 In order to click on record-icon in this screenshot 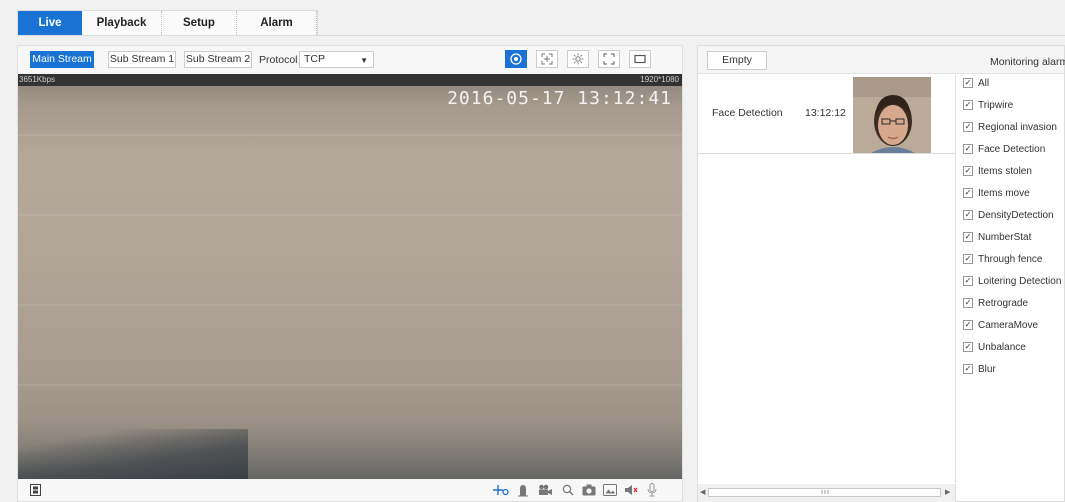, I will do `click(546, 490)`.